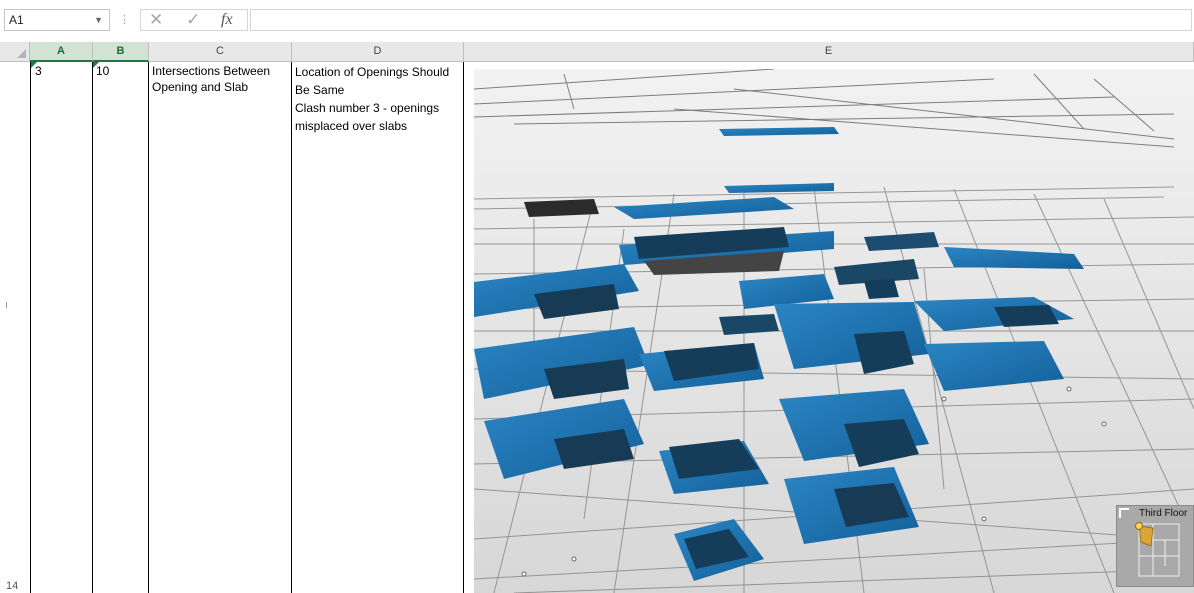 The width and height of the screenshot is (1194, 593). Describe the element at coordinates (62, 71) in the screenshot. I see `cell-a: 3` at that location.